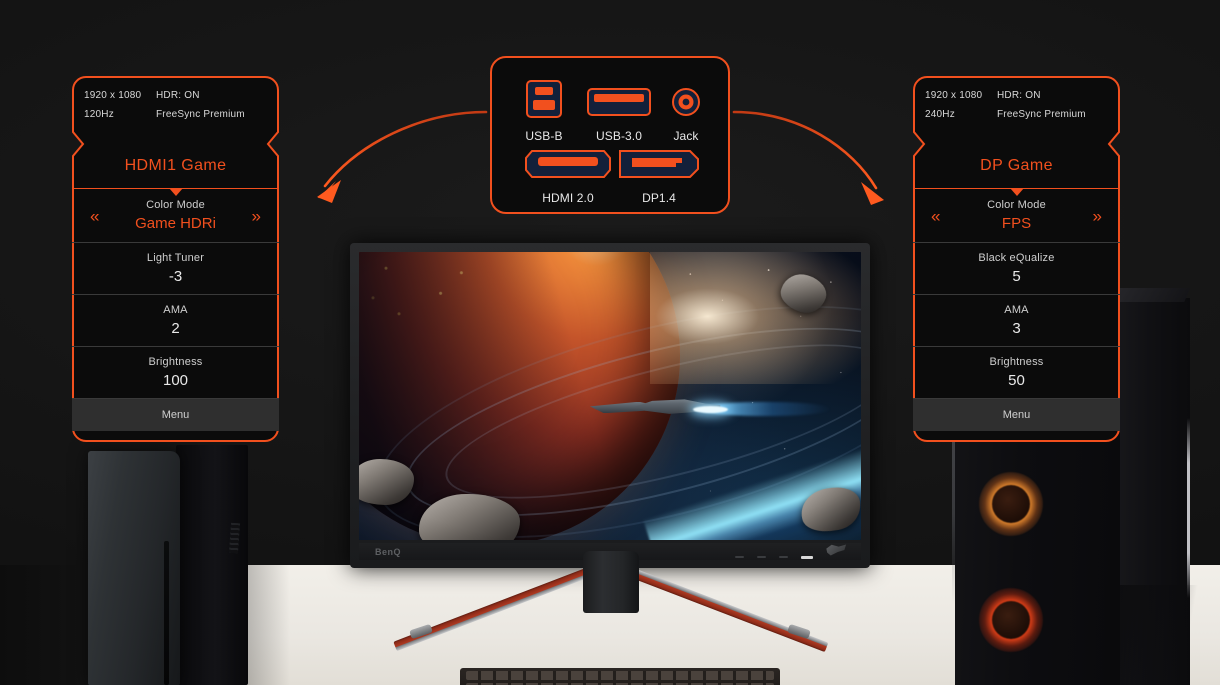 The height and width of the screenshot is (685, 1220). What do you see at coordinates (619, 102) in the screenshot?
I see `usb-a-port-icon` at bounding box center [619, 102].